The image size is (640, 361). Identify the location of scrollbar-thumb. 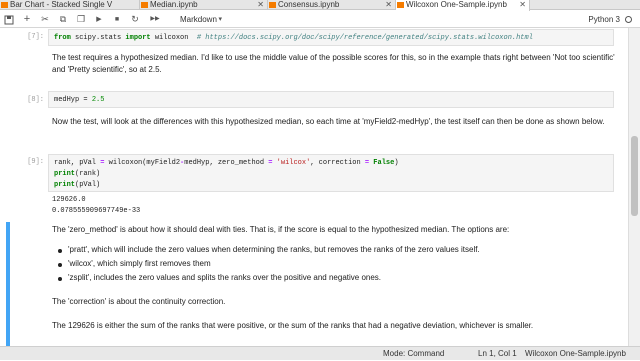
(634, 176).